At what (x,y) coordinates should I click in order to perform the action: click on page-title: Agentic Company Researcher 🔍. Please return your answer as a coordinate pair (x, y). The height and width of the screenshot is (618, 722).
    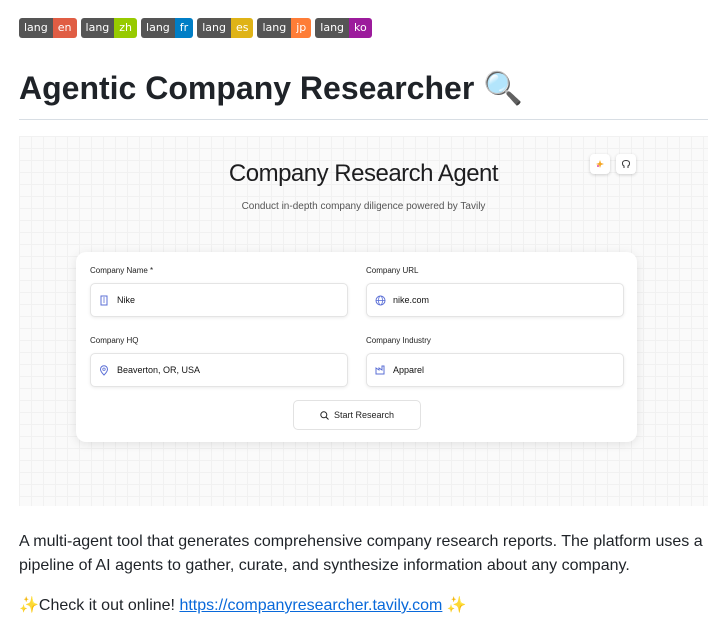
    Looking at the image, I should click on (271, 88).